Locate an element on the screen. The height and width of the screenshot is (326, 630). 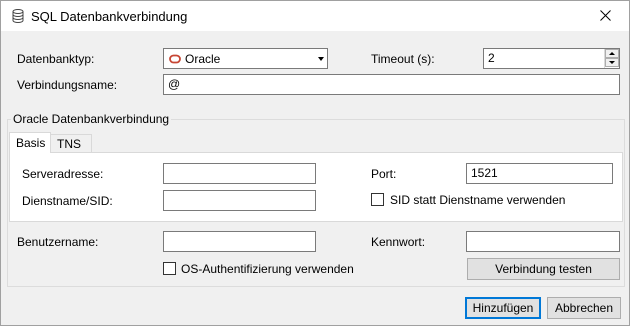
chevron-down-icon is located at coordinates (321, 59).